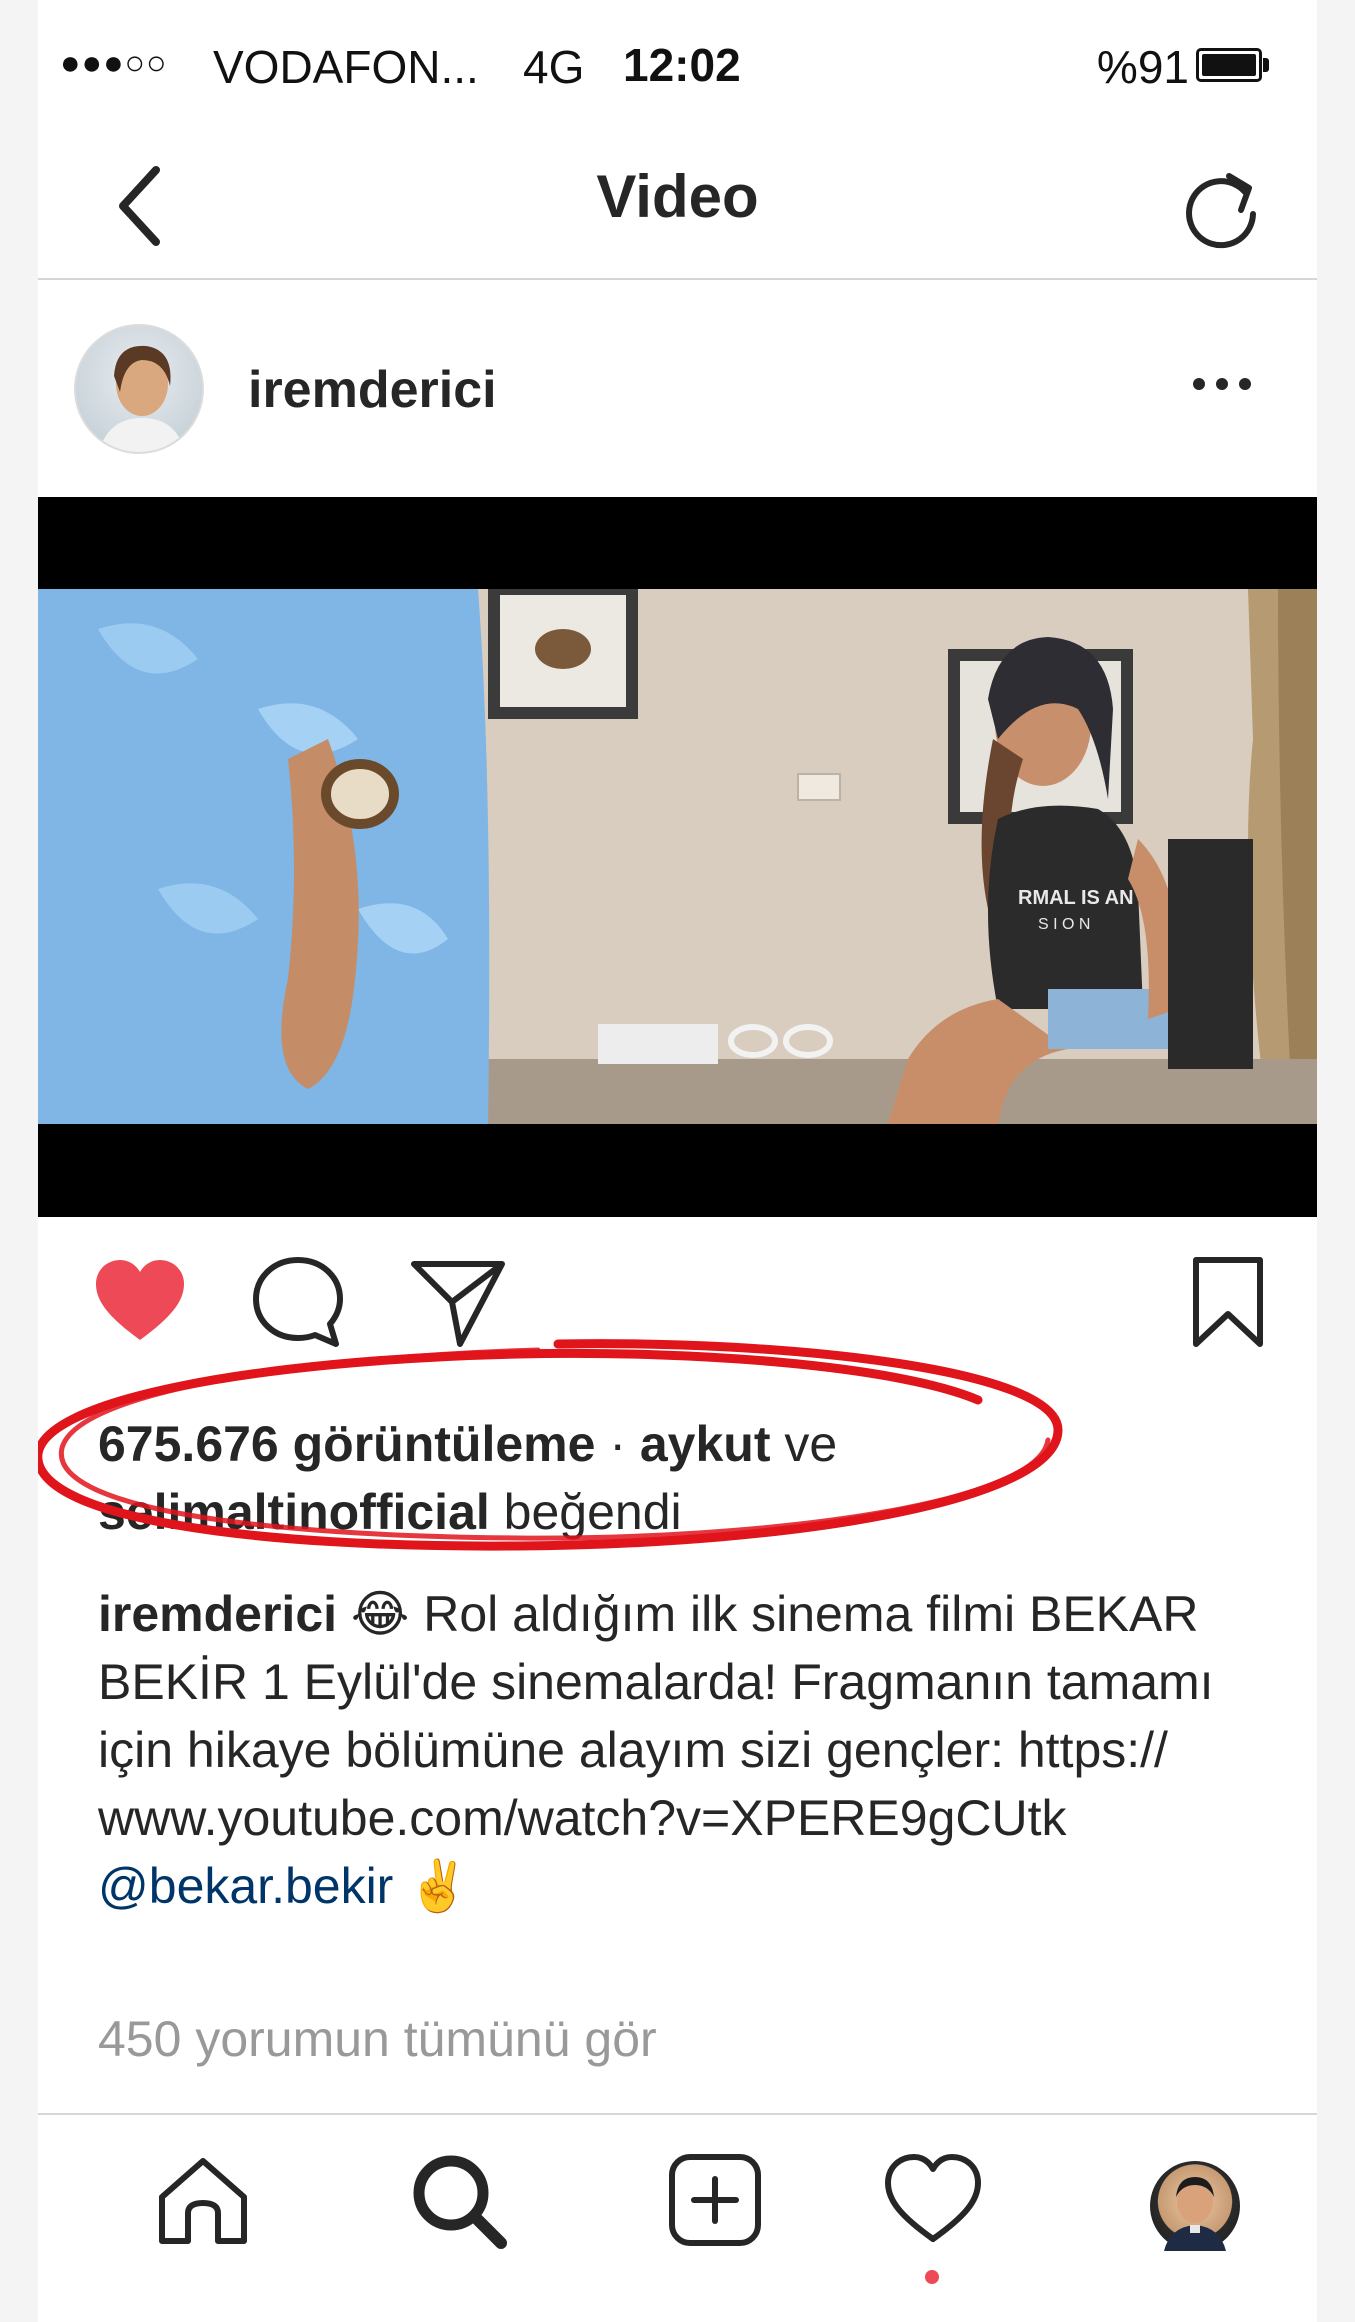 The width and height of the screenshot is (1355, 2322). Describe the element at coordinates (217, 1614) in the screenshot. I see `caption-username: iremderici` at that location.